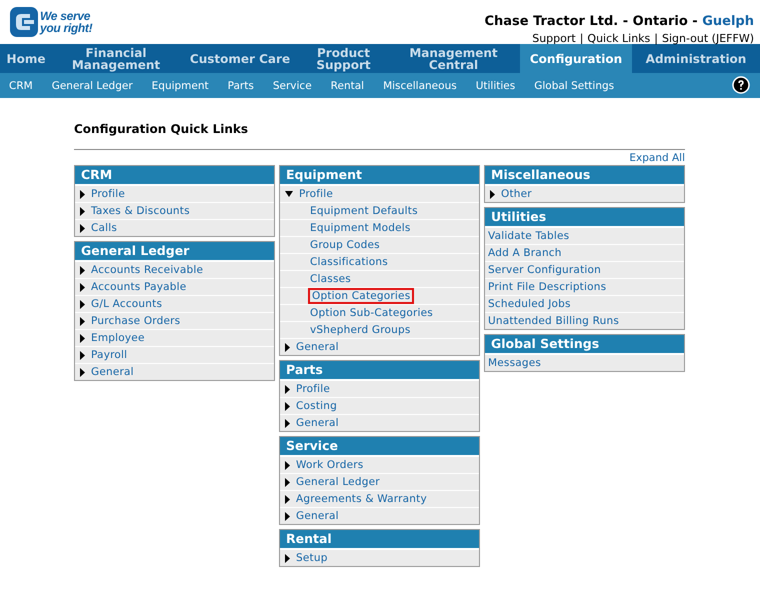  What do you see at coordinates (547, 287) in the screenshot?
I see `menu-link: Print File Descriptions` at bounding box center [547, 287].